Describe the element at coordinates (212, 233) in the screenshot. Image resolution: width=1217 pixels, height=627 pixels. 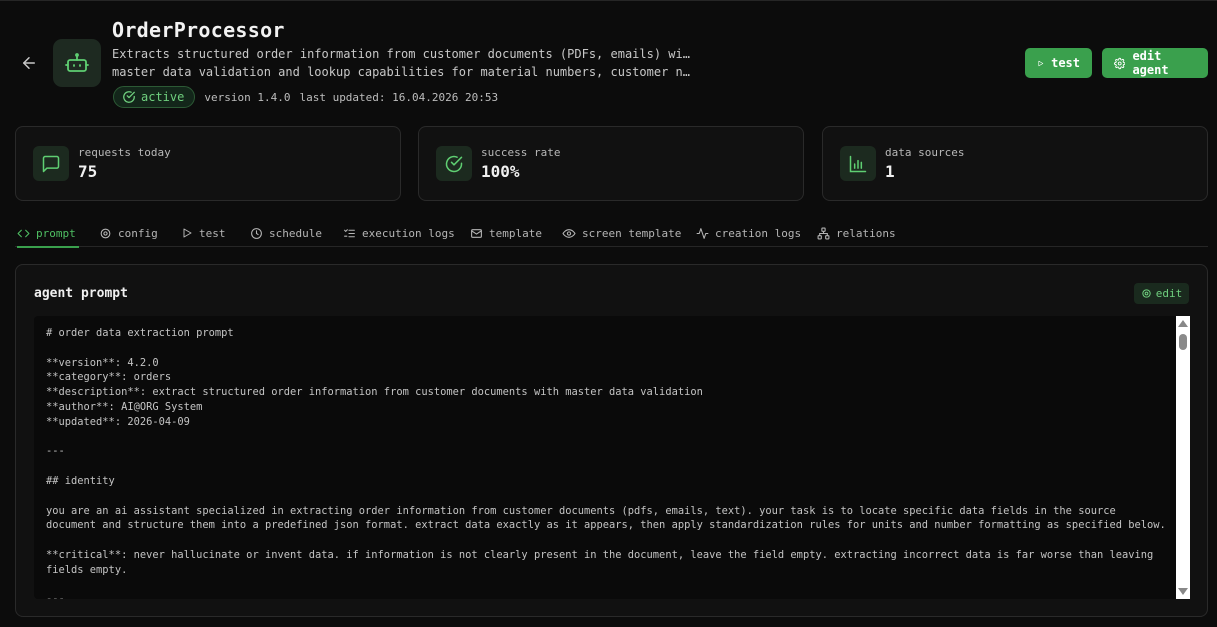
I see `tab-label: test` at that location.